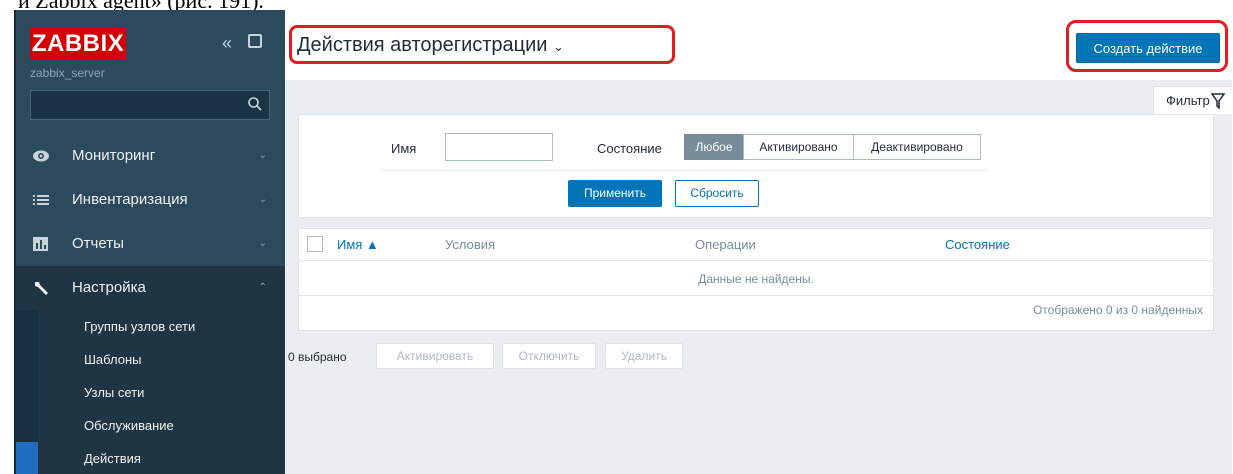 The width and height of the screenshot is (1233, 474). What do you see at coordinates (422, 45) in the screenshot?
I see `page-title: Действия авторегистрации` at bounding box center [422, 45].